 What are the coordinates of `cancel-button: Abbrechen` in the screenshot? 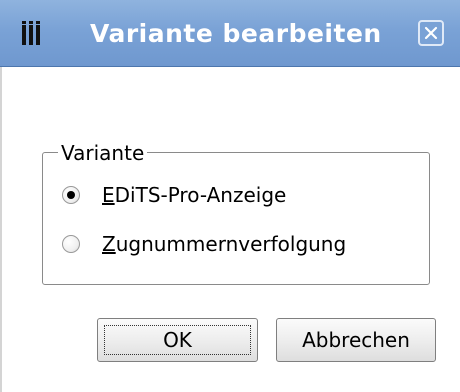 It's located at (356, 340).